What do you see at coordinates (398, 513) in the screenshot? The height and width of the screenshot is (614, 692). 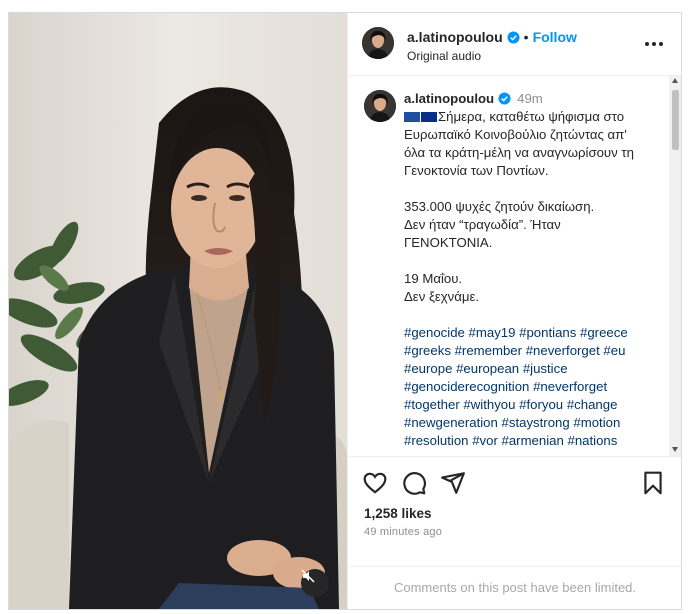 I see `like-count: 1,258 likes` at bounding box center [398, 513].